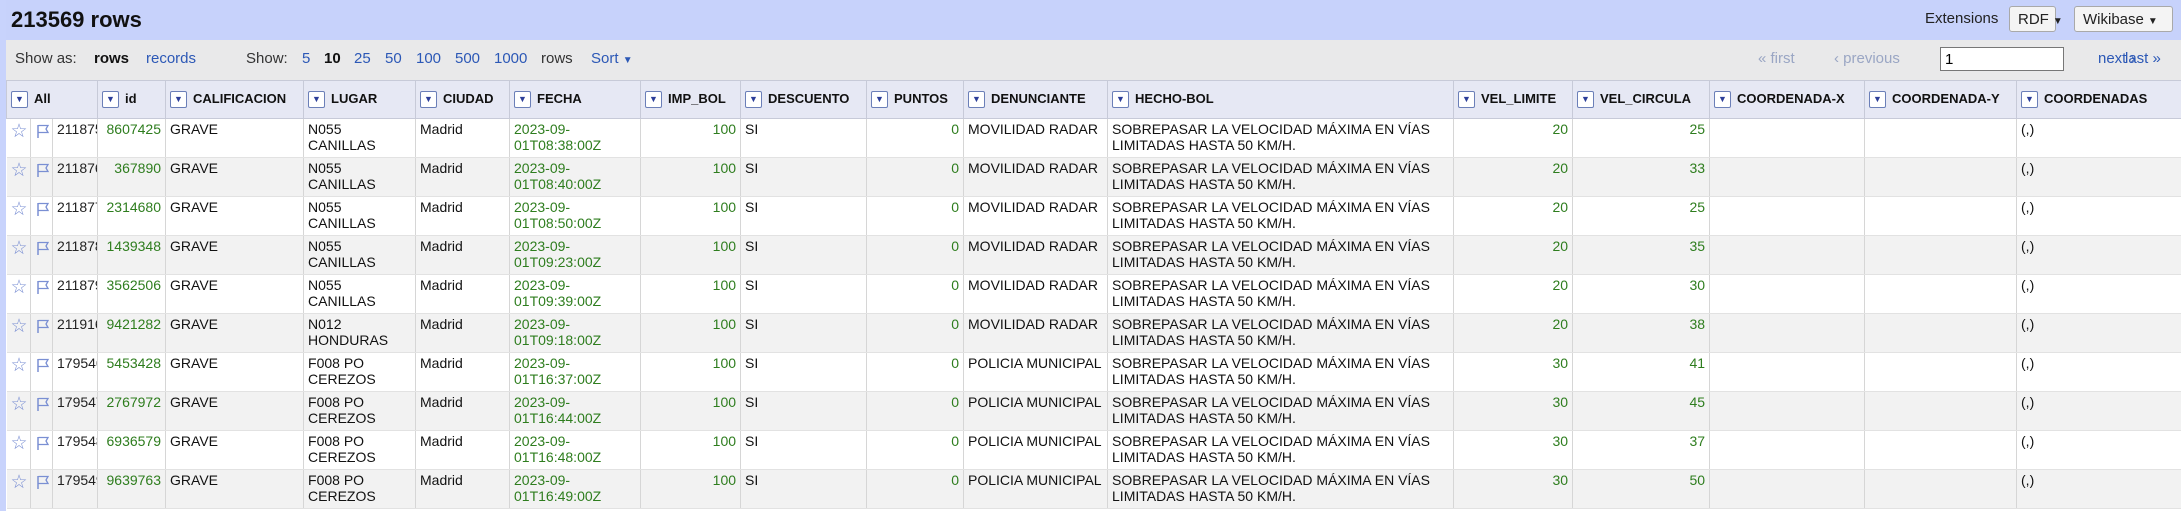 The width and height of the screenshot is (2181, 511). Describe the element at coordinates (75, 216) in the screenshot. I see `row-number: 211877.` at that location.